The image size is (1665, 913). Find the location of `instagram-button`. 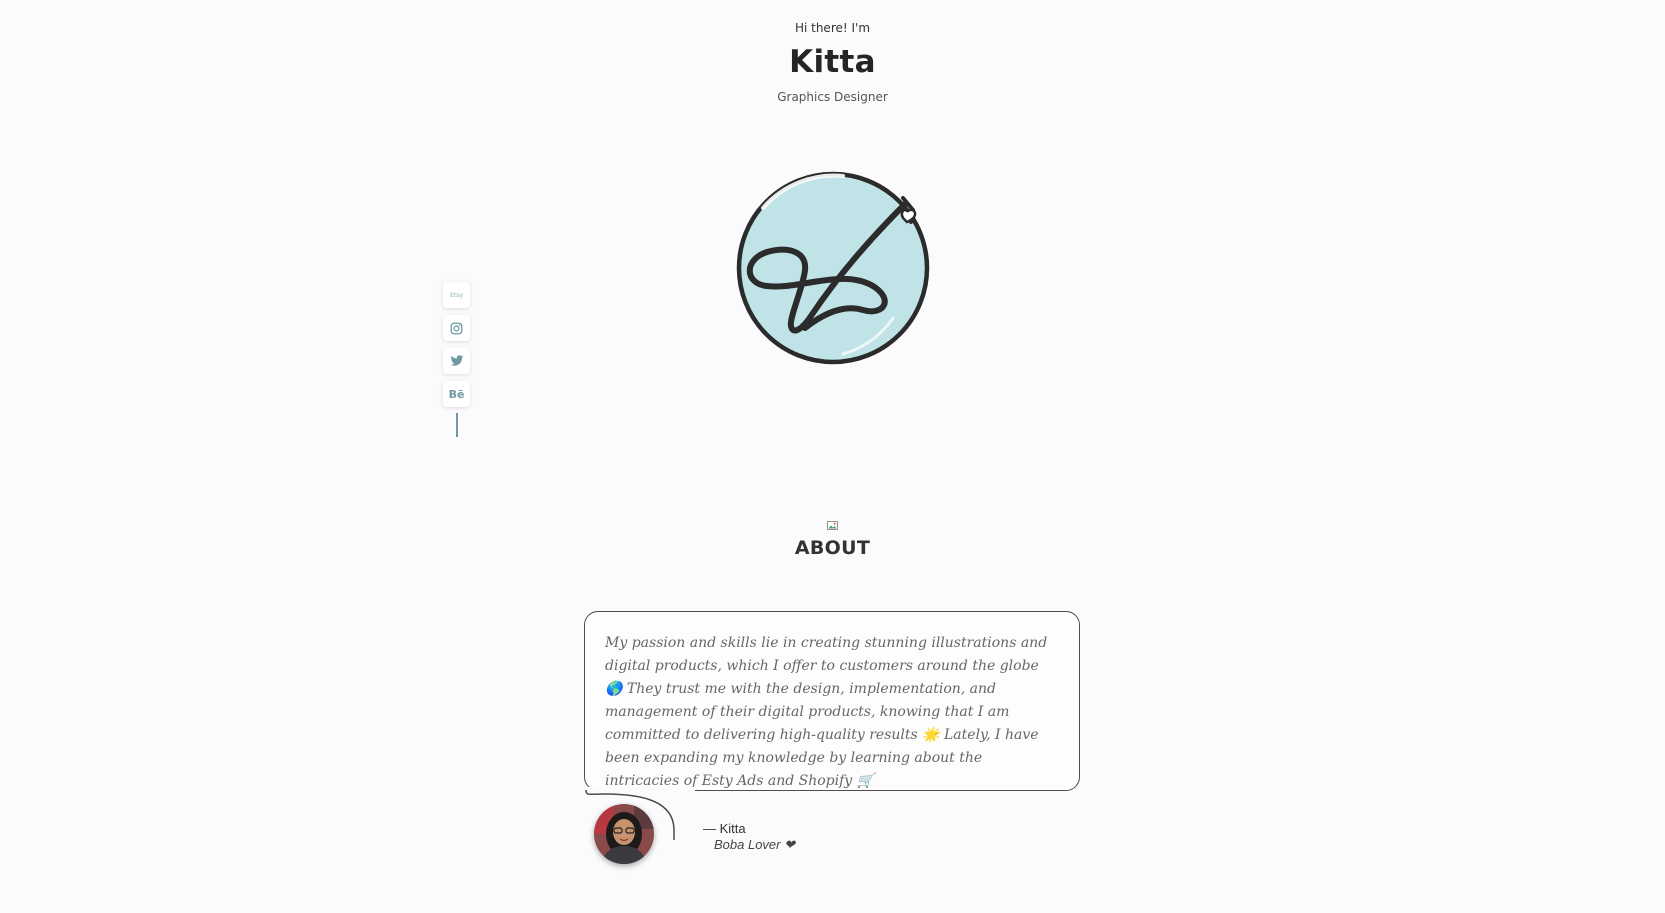

instagram-button is located at coordinates (456, 328).